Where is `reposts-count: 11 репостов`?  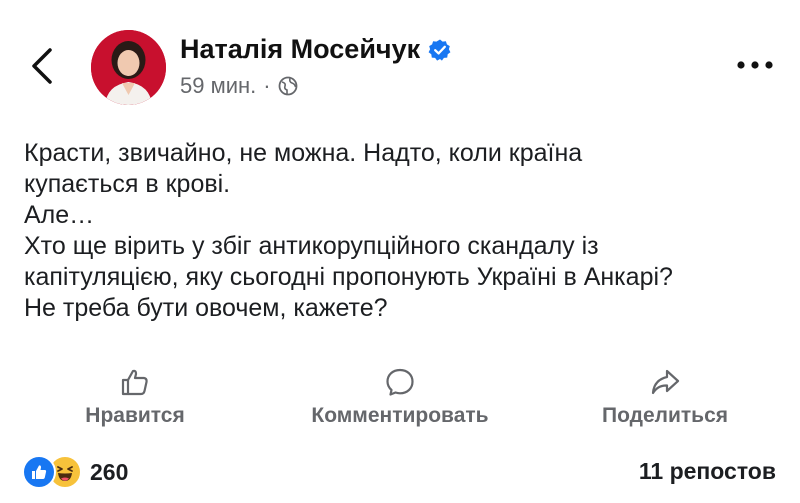
reposts-count: 11 репостов is located at coordinates (707, 471).